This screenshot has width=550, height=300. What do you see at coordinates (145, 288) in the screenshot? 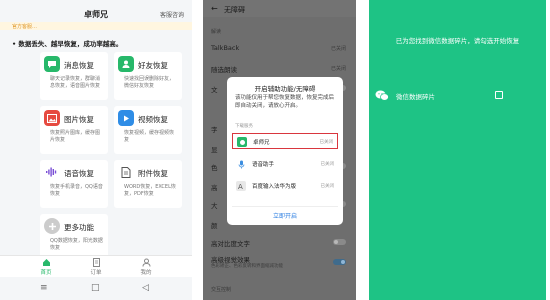
I see `back-icon: ◁` at bounding box center [145, 288].